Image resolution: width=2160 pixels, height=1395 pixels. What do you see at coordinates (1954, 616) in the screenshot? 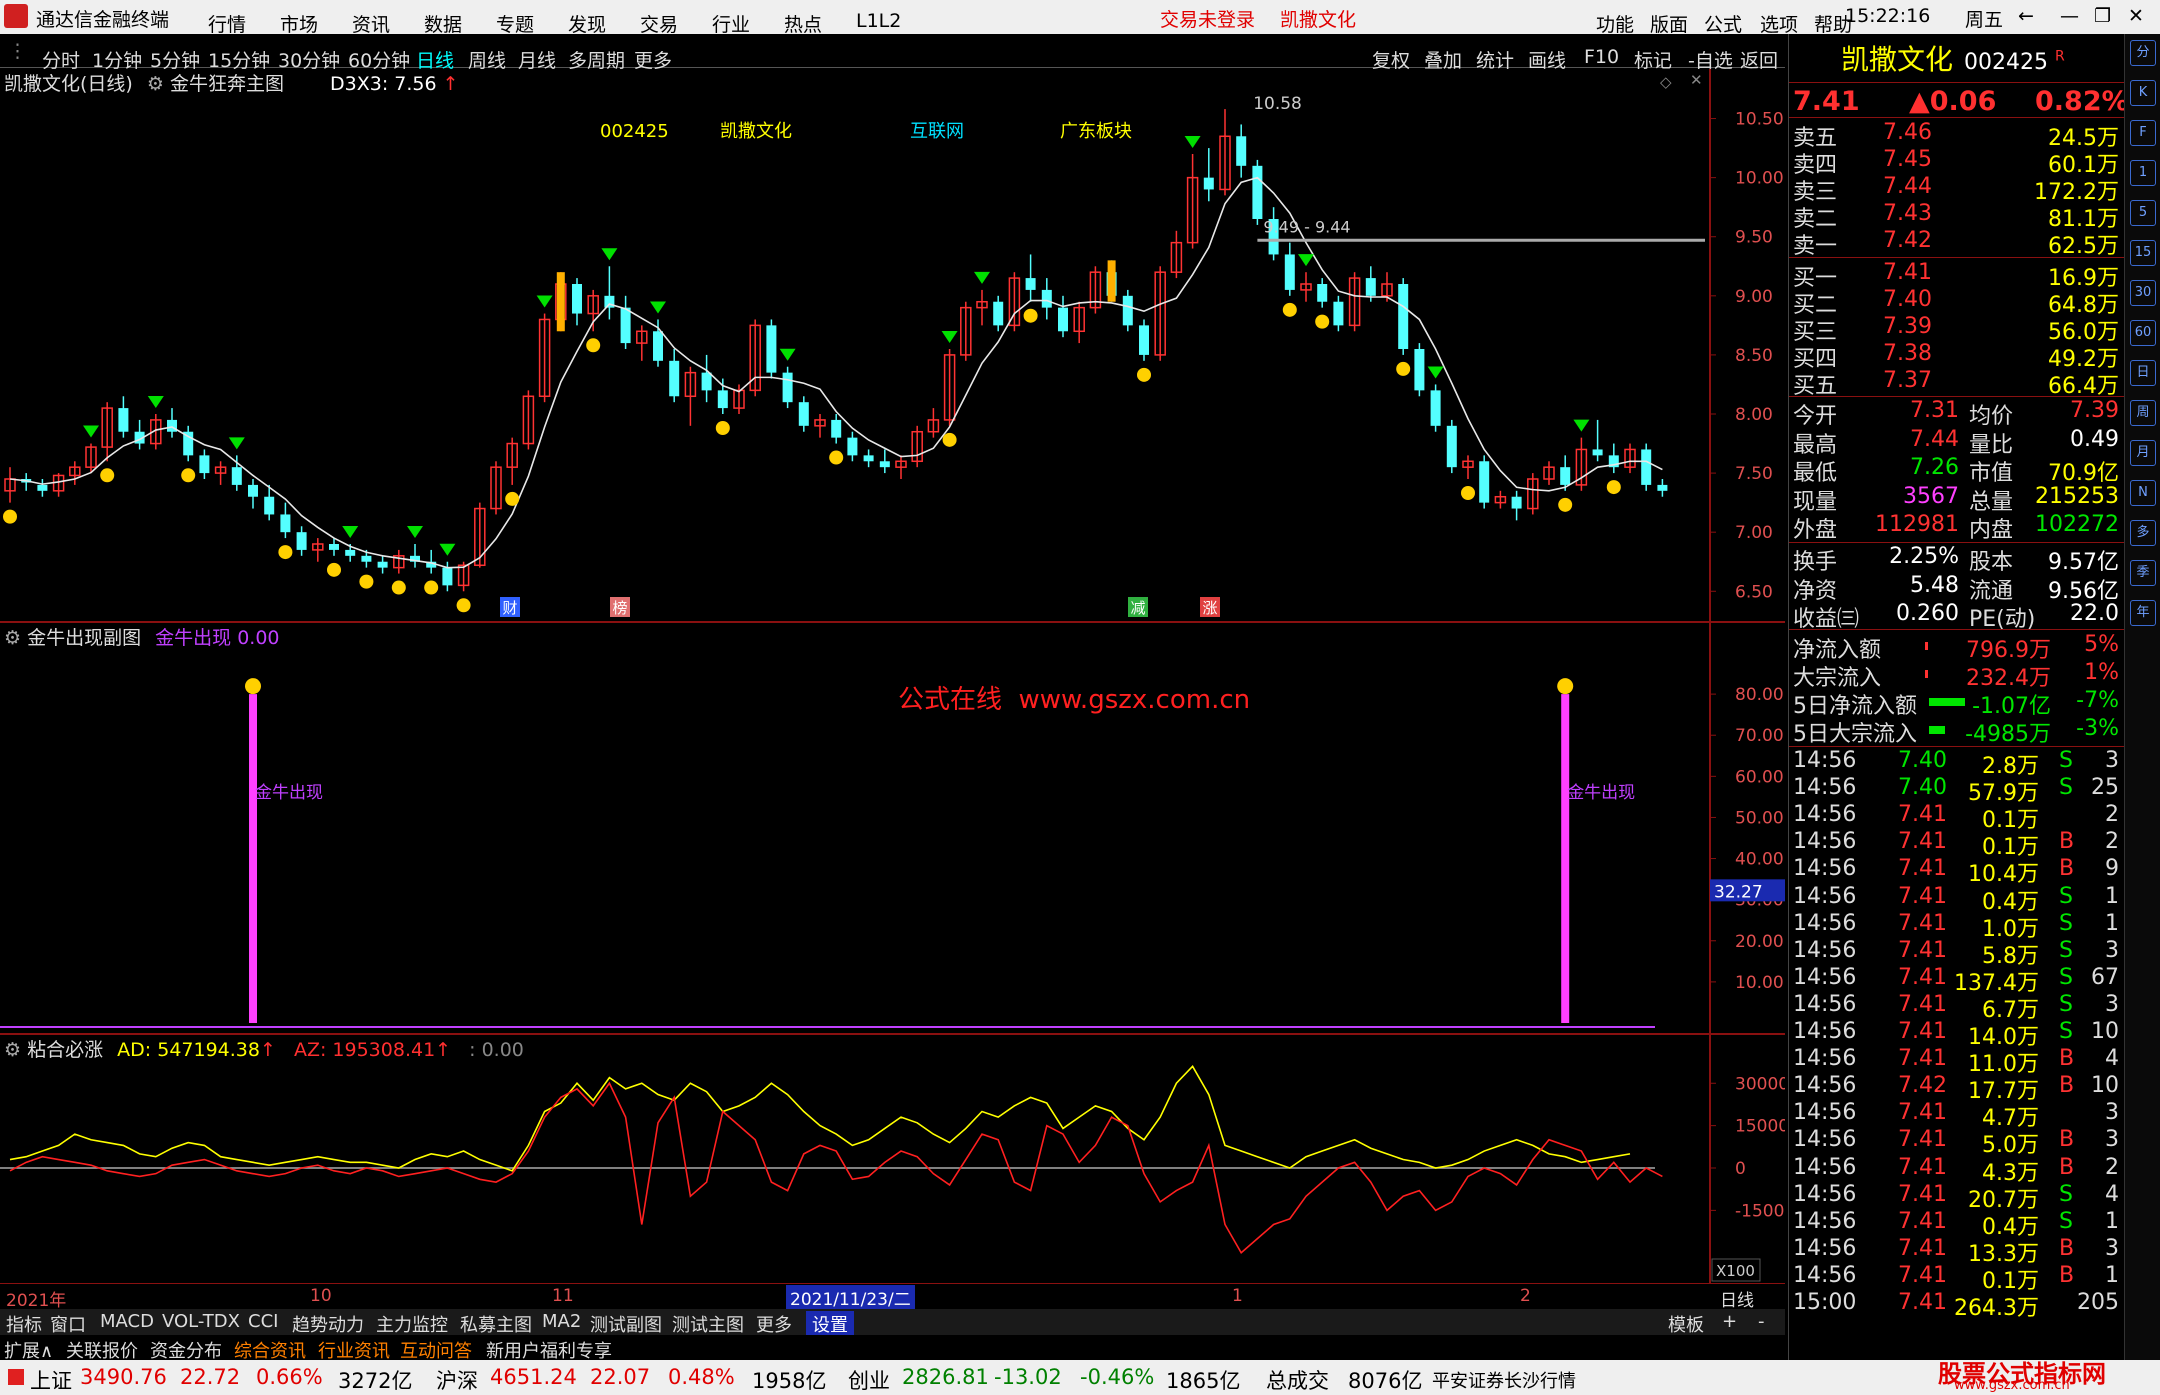
I see `stat2-row-2: 收益㈢ 0.260 PE(动) 22.0` at bounding box center [1954, 616].